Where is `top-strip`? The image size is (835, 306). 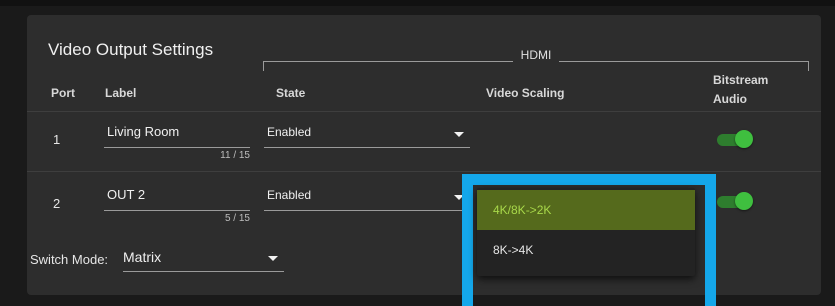 top-strip is located at coordinates (417, 3).